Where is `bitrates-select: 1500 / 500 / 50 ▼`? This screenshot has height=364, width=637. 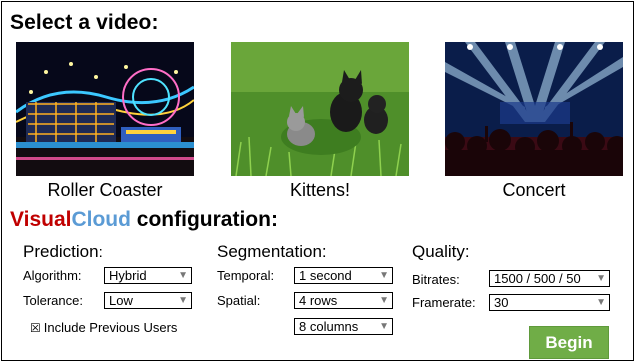 bitrates-select: 1500 / 500 / 50 ▼ is located at coordinates (549, 278).